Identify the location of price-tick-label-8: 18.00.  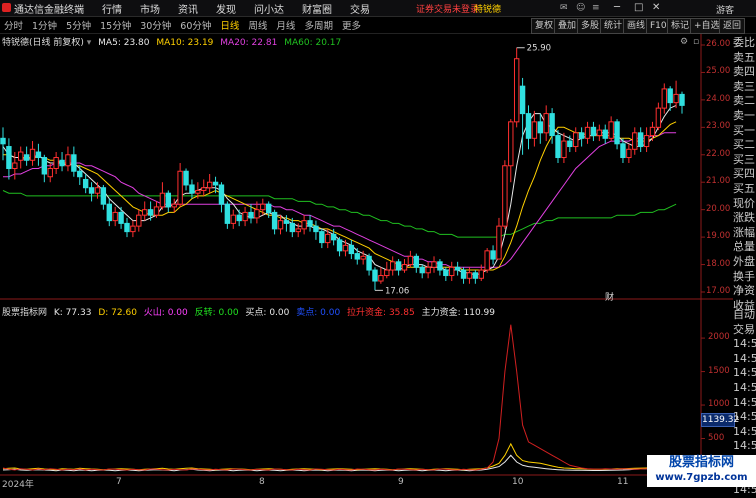
(718, 263).